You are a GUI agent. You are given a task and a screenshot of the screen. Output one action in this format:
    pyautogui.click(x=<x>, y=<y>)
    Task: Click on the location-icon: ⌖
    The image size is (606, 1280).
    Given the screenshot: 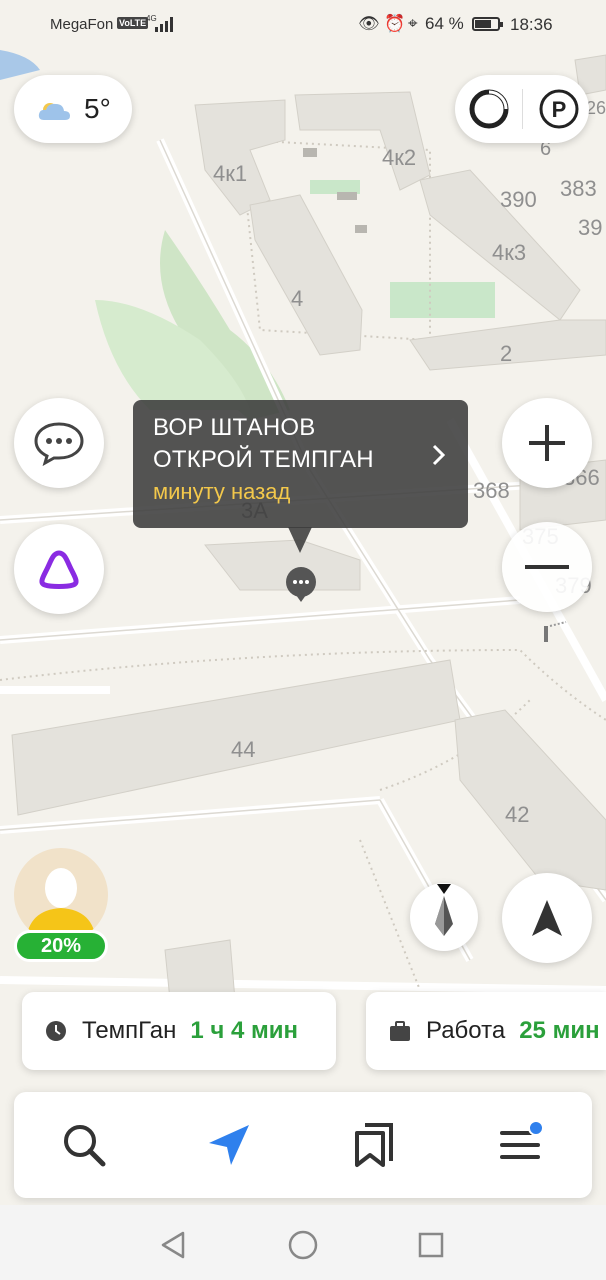 What is the action you would take?
    pyautogui.click(x=413, y=23)
    